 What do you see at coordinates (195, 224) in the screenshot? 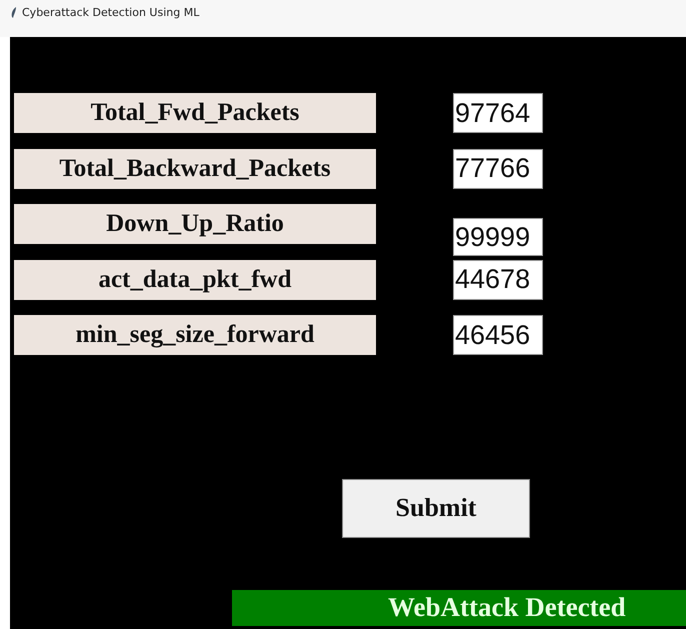
I see `field-label: Down_Up_Ratio` at bounding box center [195, 224].